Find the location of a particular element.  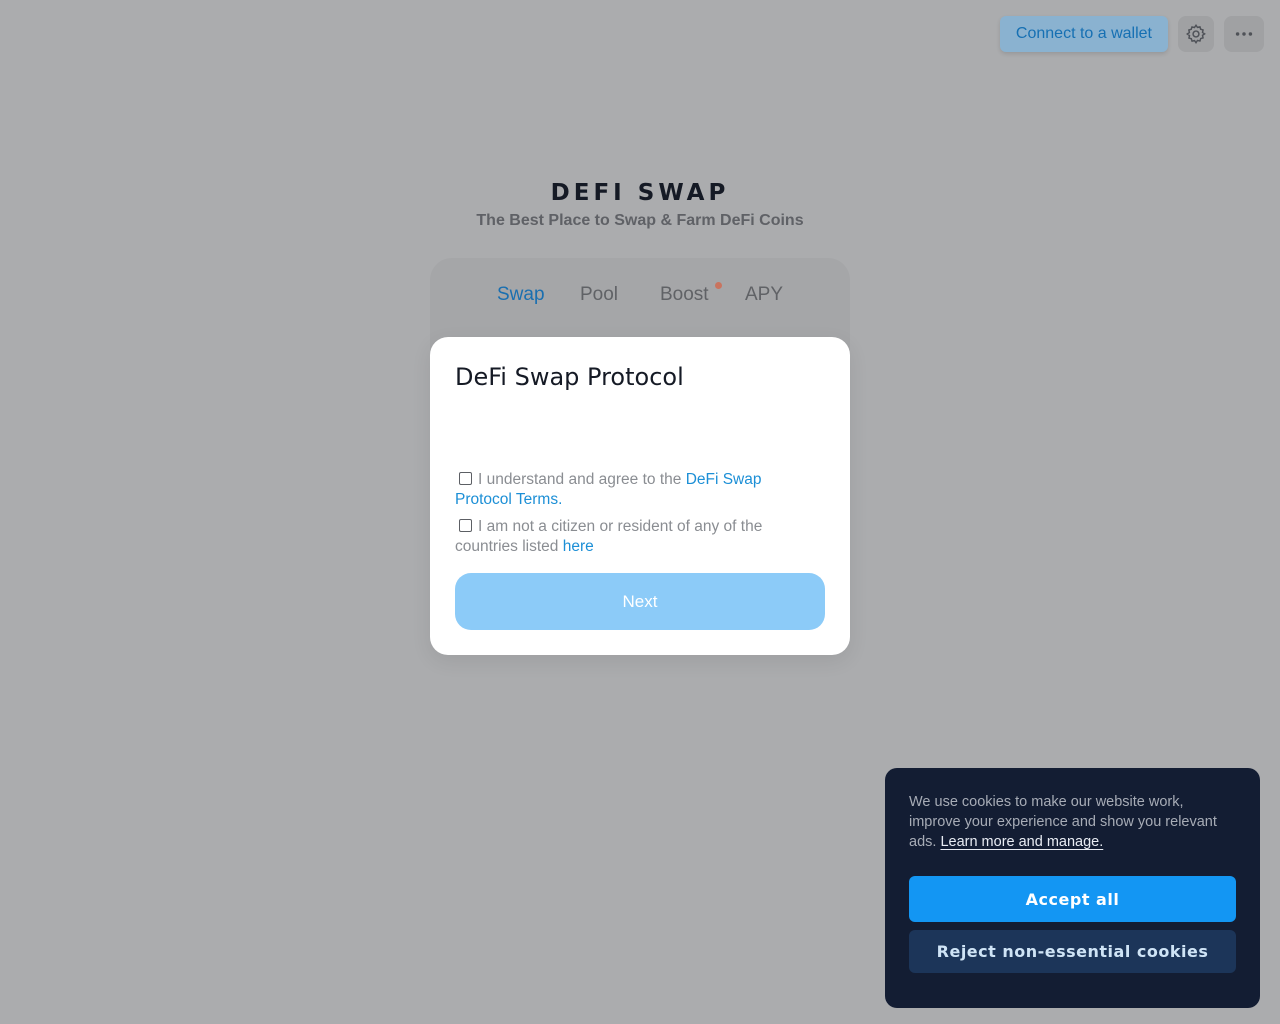

modal-title: DeFi Swap Protocol is located at coordinates (569, 377).